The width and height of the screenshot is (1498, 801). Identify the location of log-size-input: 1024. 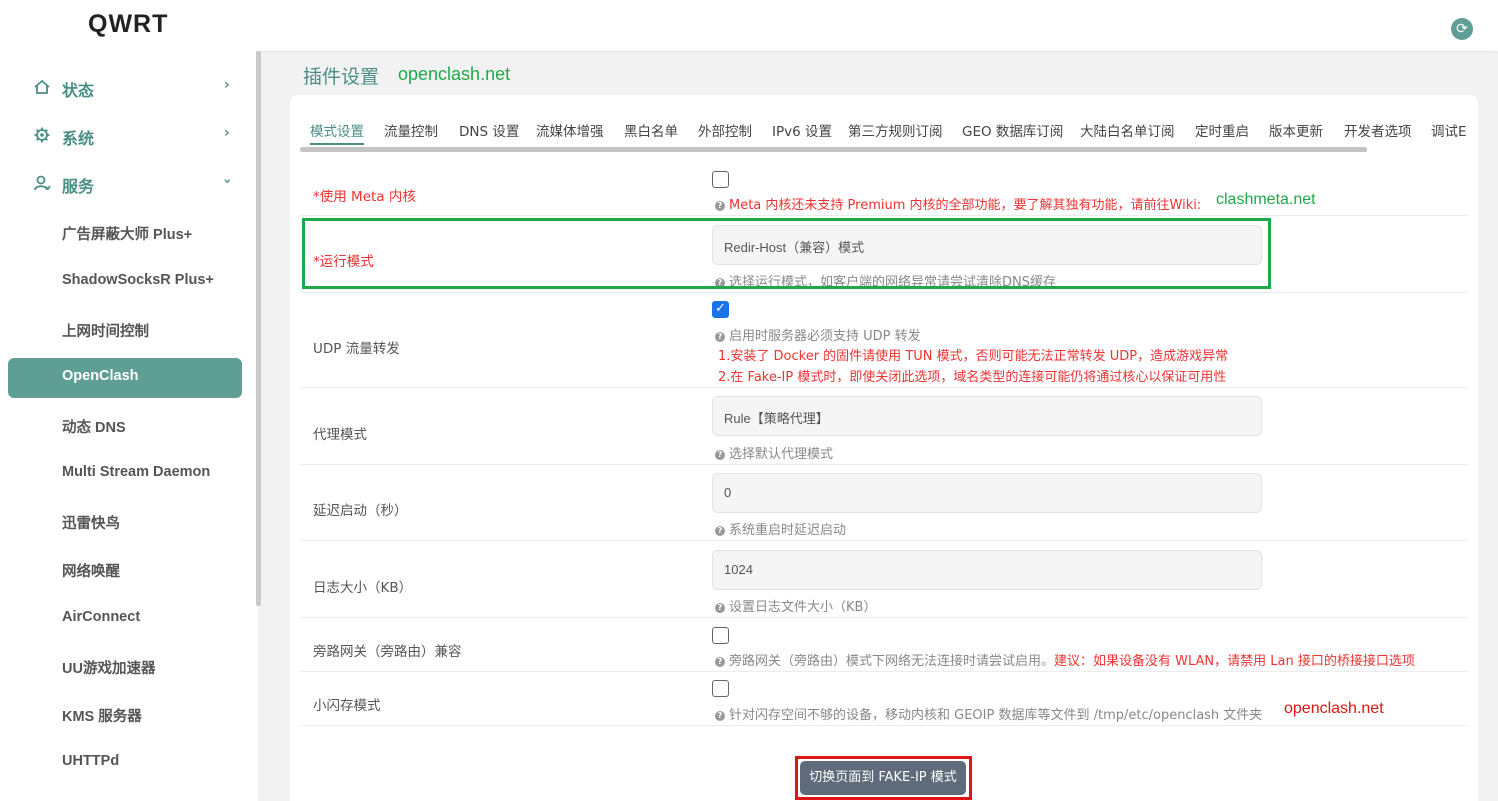
(987, 570).